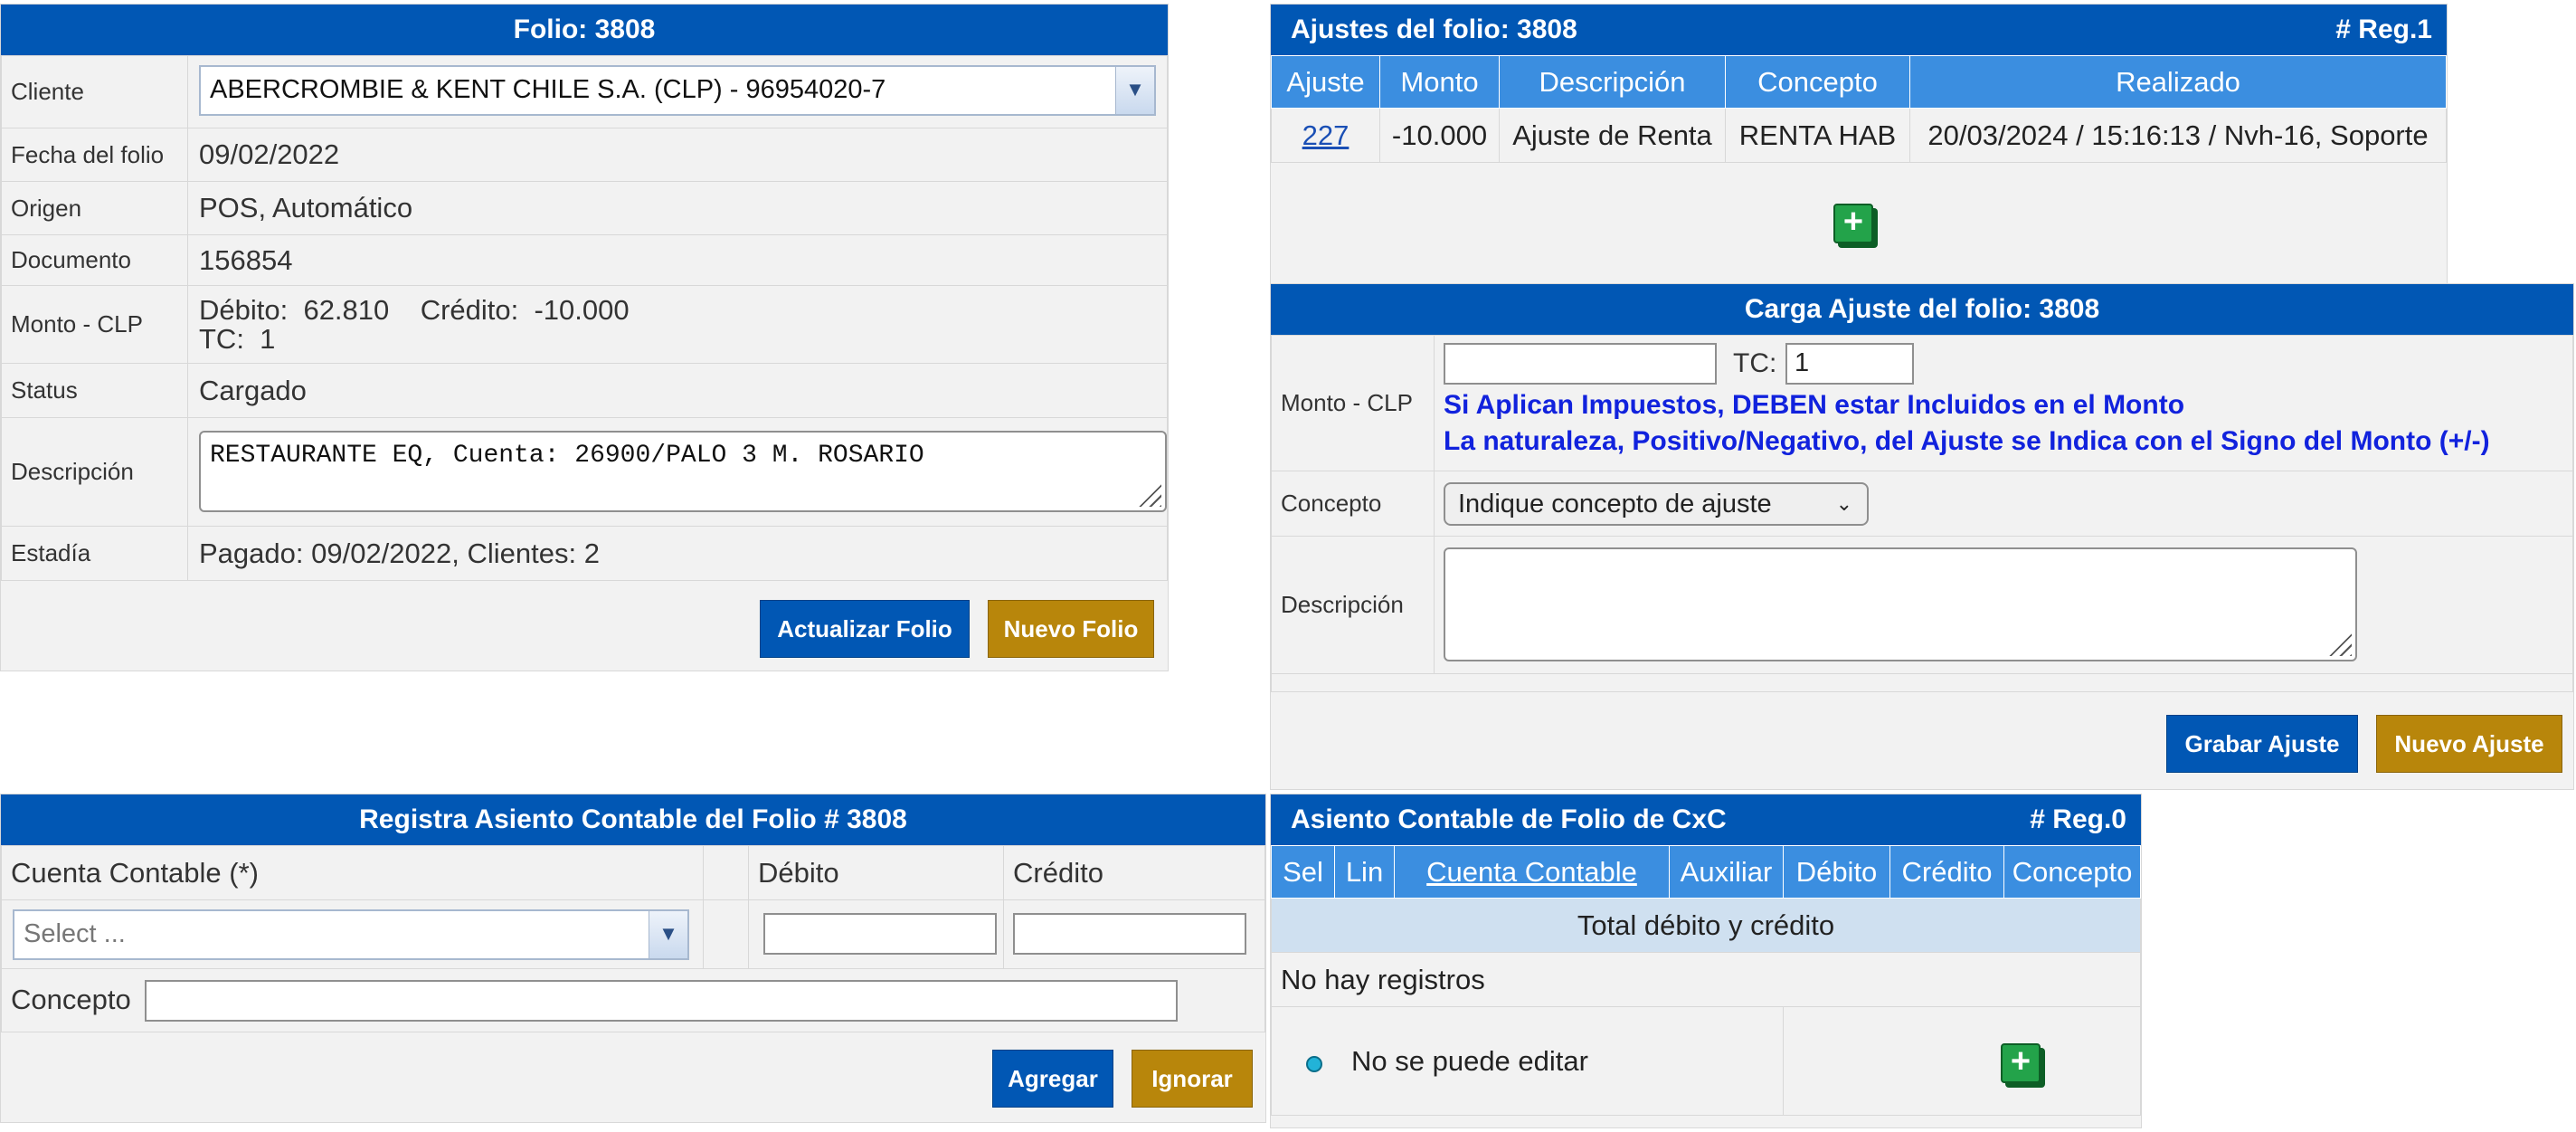 This screenshot has width=2576, height=1132. Describe the element at coordinates (1727, 872) in the screenshot. I see `col-auxiliar: Auxiliar` at that location.